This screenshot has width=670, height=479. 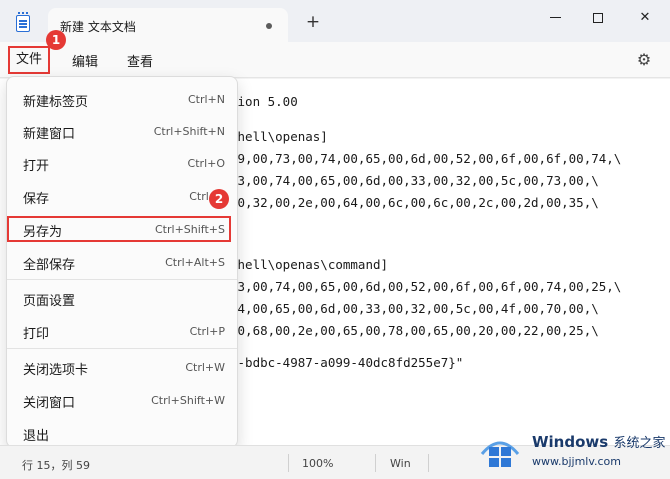 I want to click on watermark: Windows 系统之家 www.bjjmlv.com, so click(x=570, y=451).